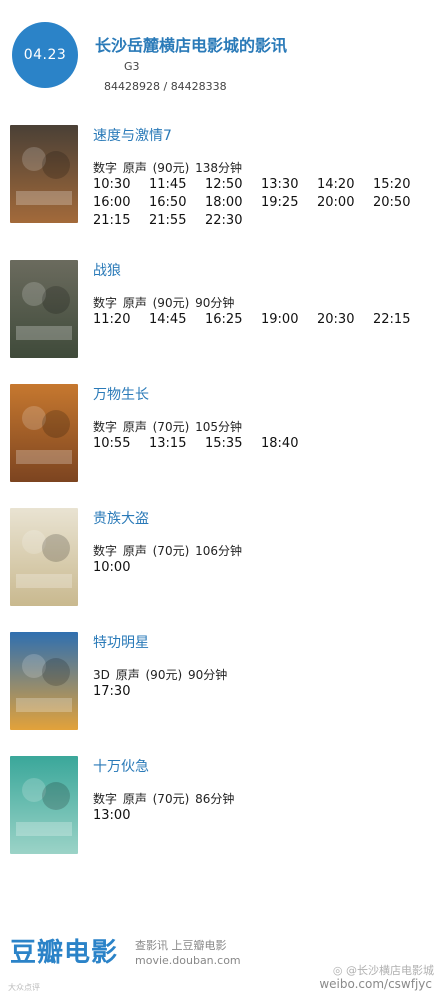 This screenshot has height=998, width=440. What do you see at coordinates (121, 221) in the screenshot?
I see `showtime: 21:15` at bounding box center [121, 221].